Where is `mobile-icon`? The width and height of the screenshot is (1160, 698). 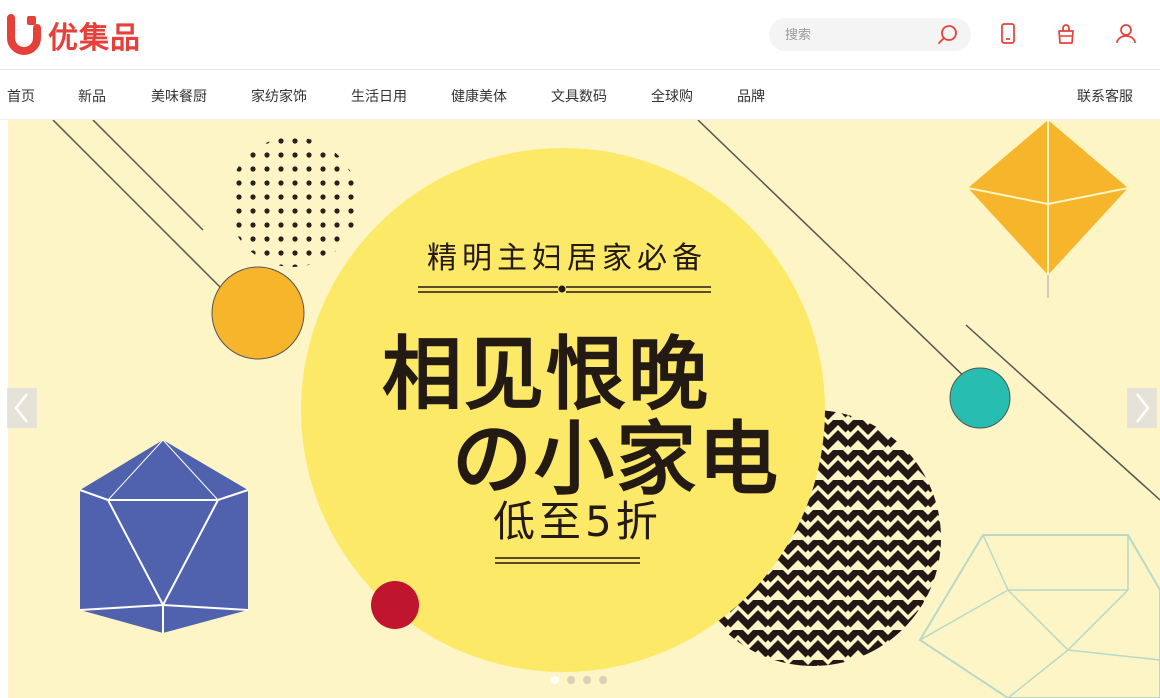 mobile-icon is located at coordinates (1008, 33).